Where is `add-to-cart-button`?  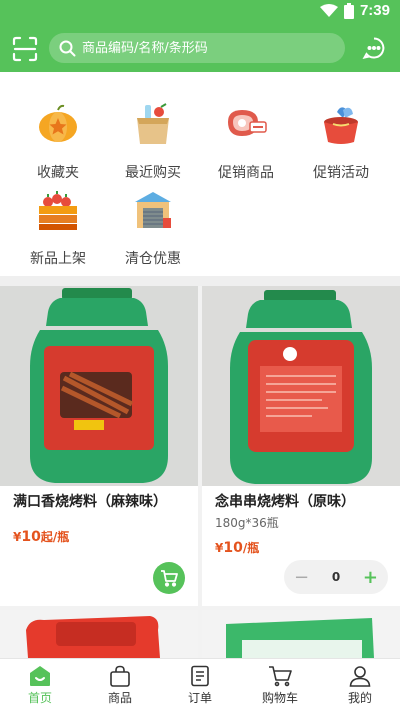
add-to-cart-button is located at coordinates (169, 578).